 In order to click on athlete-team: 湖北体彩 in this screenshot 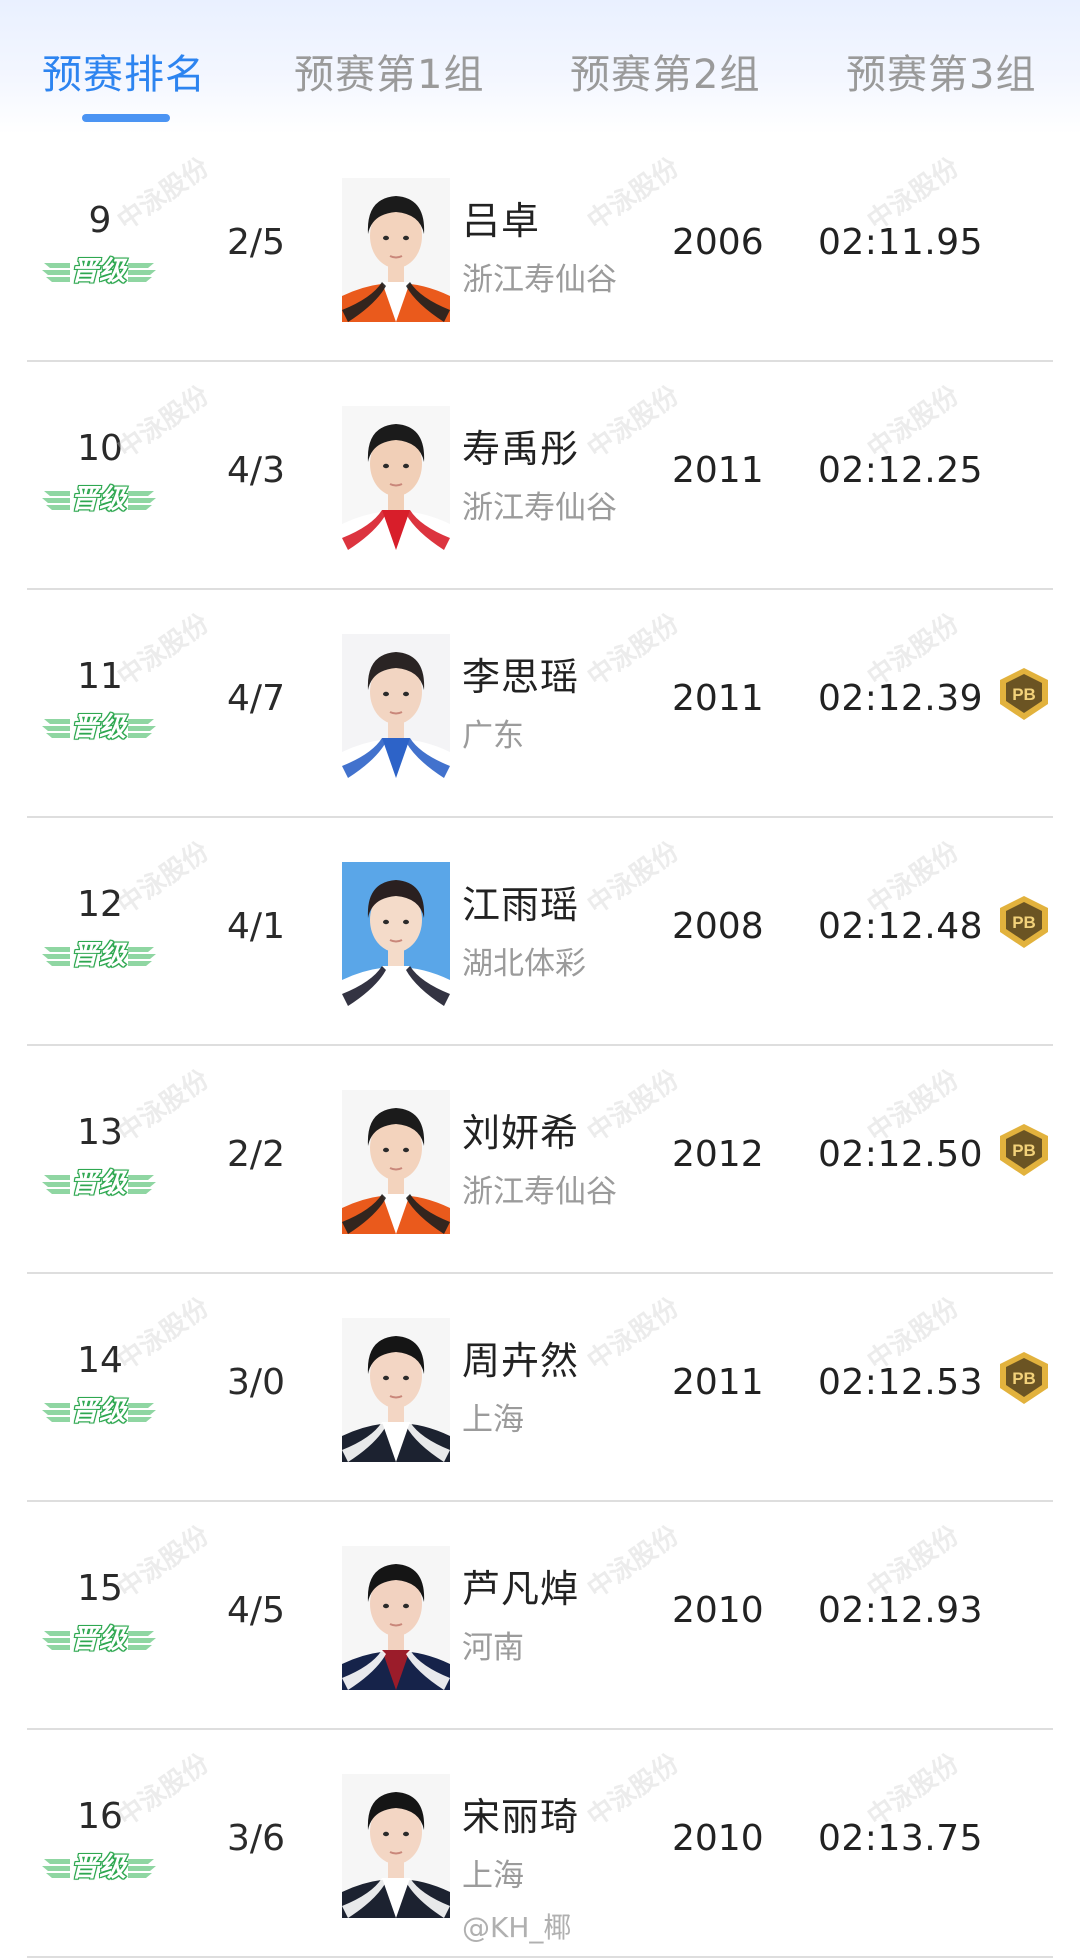, I will do `click(524, 964)`.